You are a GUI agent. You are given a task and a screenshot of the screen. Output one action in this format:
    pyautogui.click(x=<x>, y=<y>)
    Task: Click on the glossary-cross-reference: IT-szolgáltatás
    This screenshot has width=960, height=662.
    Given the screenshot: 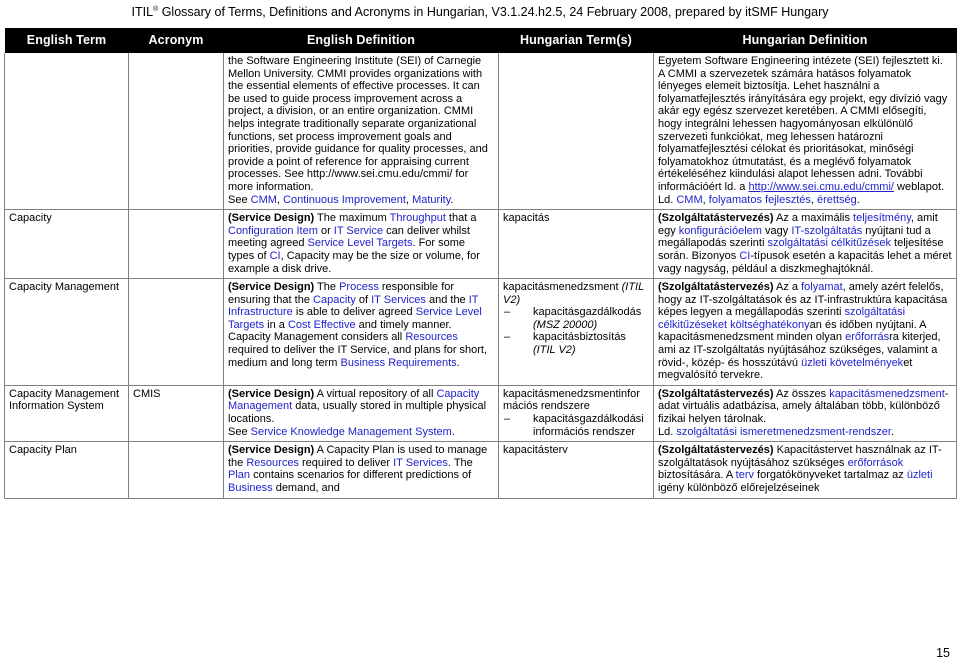 What is the action you would take?
    pyautogui.click(x=826, y=231)
    